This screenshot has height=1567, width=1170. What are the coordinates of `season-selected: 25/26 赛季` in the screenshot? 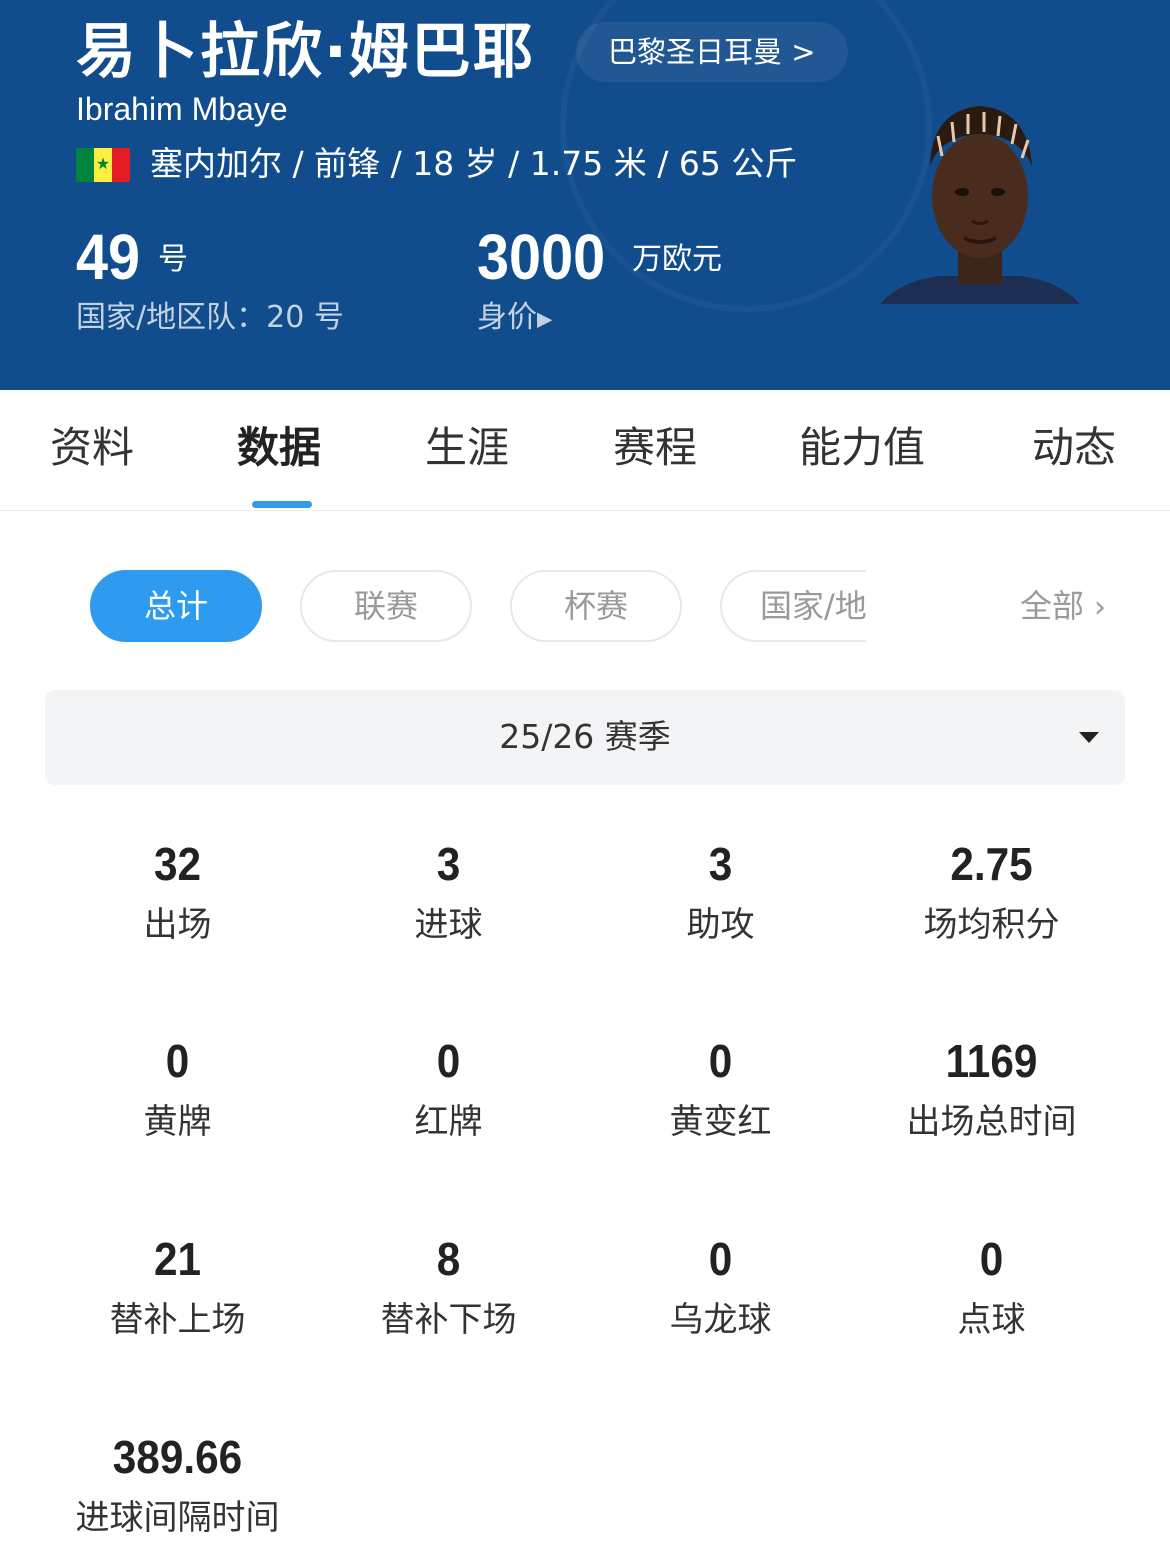 It's located at (585, 736).